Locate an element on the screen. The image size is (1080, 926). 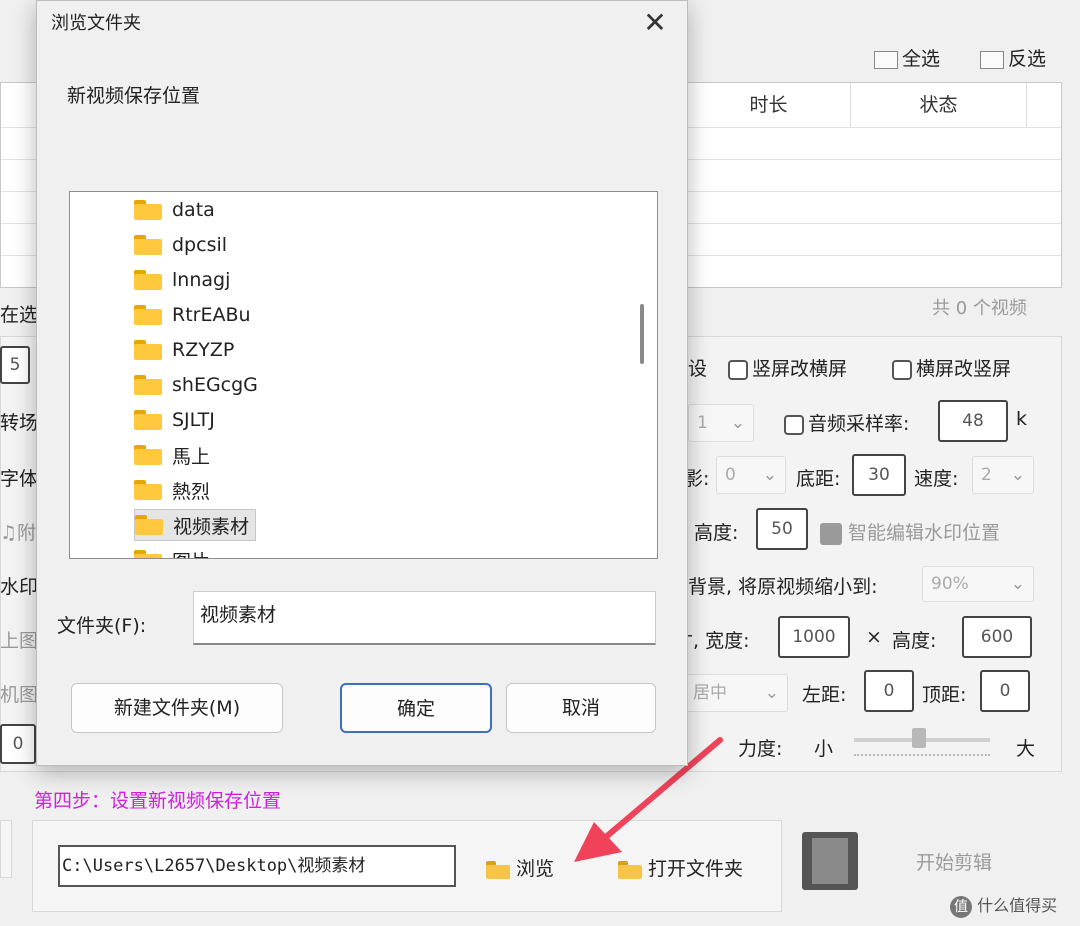
left-input-2: 0 is located at coordinates (18, 744).